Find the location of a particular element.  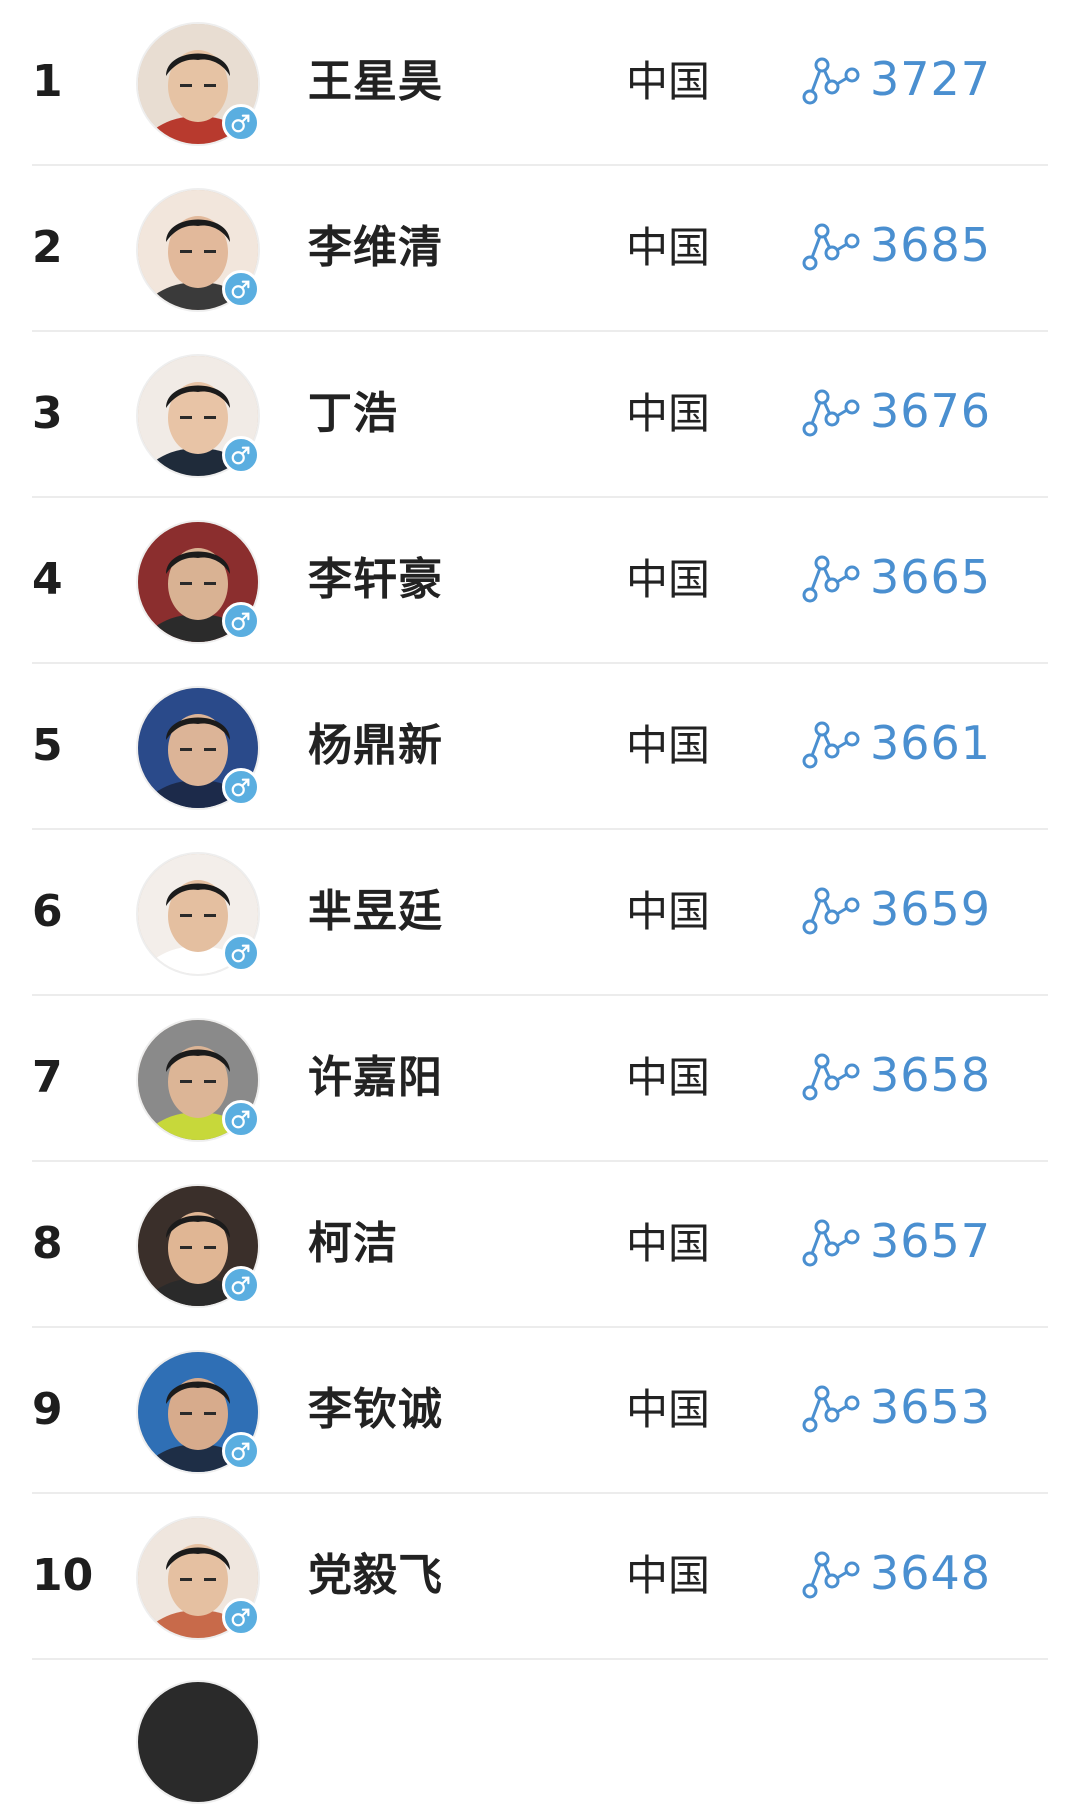

player-row: 8 柯洁 中国 3657 is located at coordinates (540, 1245).